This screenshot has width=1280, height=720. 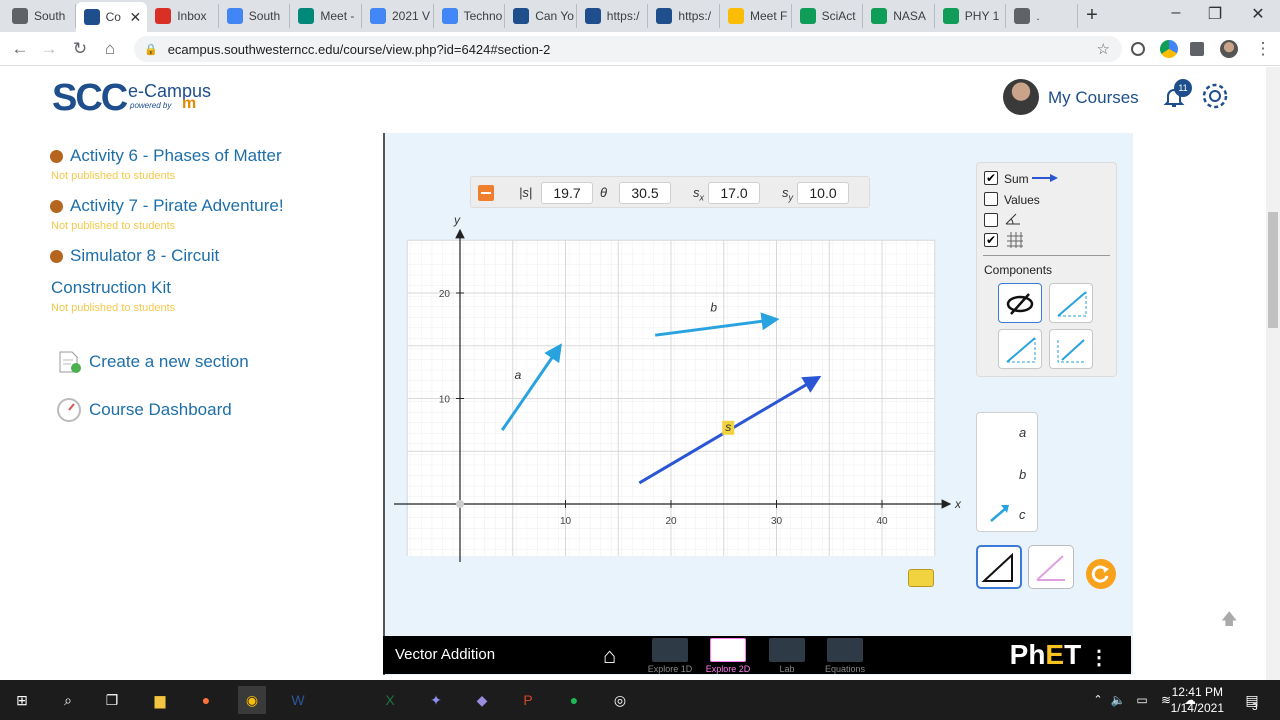 What do you see at coordinates (921, 578) in the screenshot?
I see `eraser-button` at bounding box center [921, 578].